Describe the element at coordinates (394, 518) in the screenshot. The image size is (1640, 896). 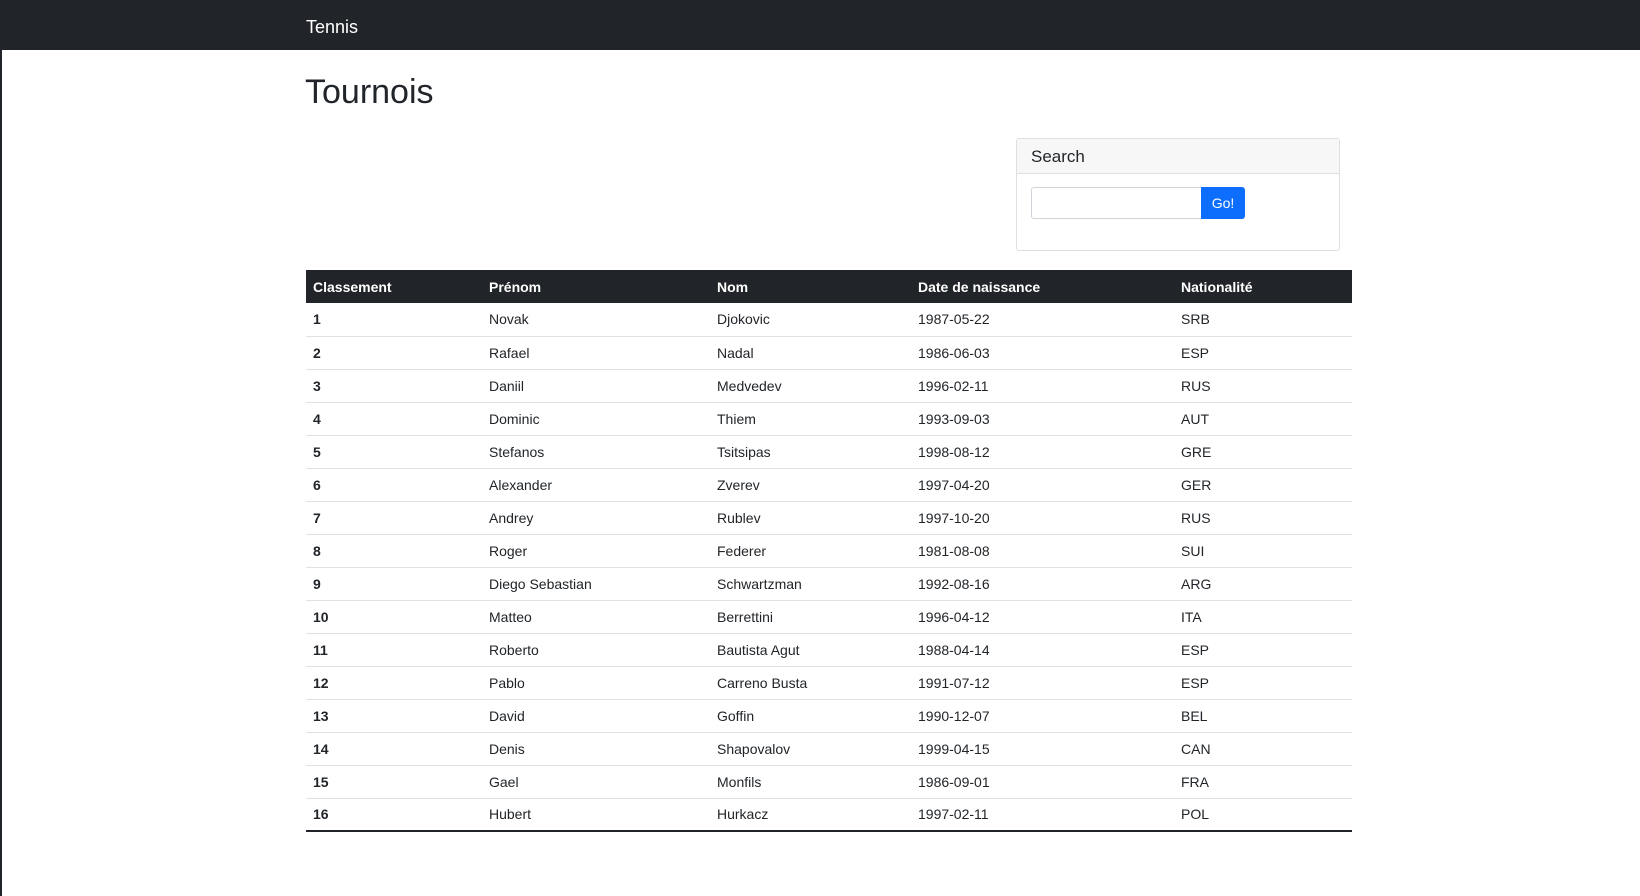
I see `rank-cell: 7` at that location.